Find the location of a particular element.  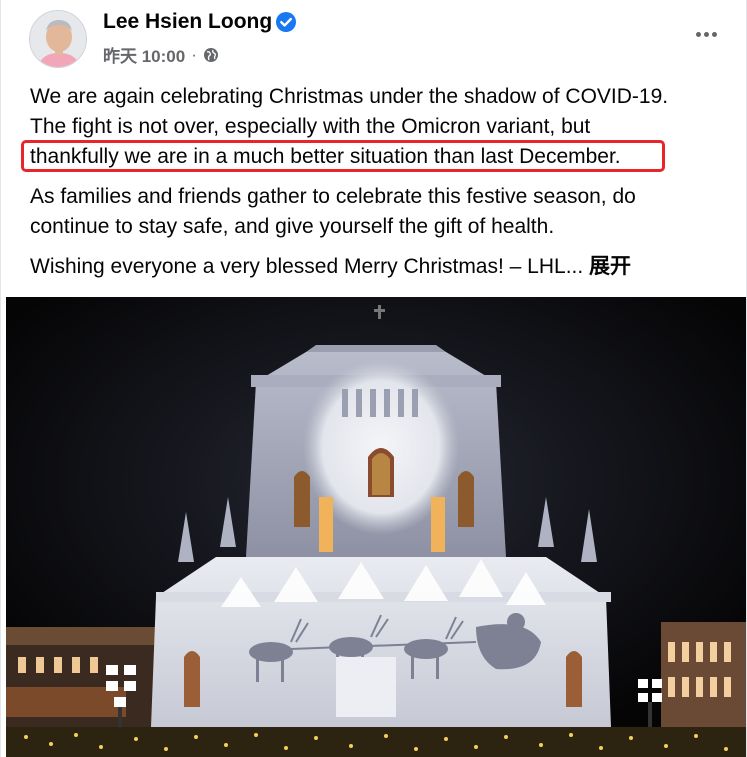

post-timestamp: 昨天 10:00 is located at coordinates (144, 54).